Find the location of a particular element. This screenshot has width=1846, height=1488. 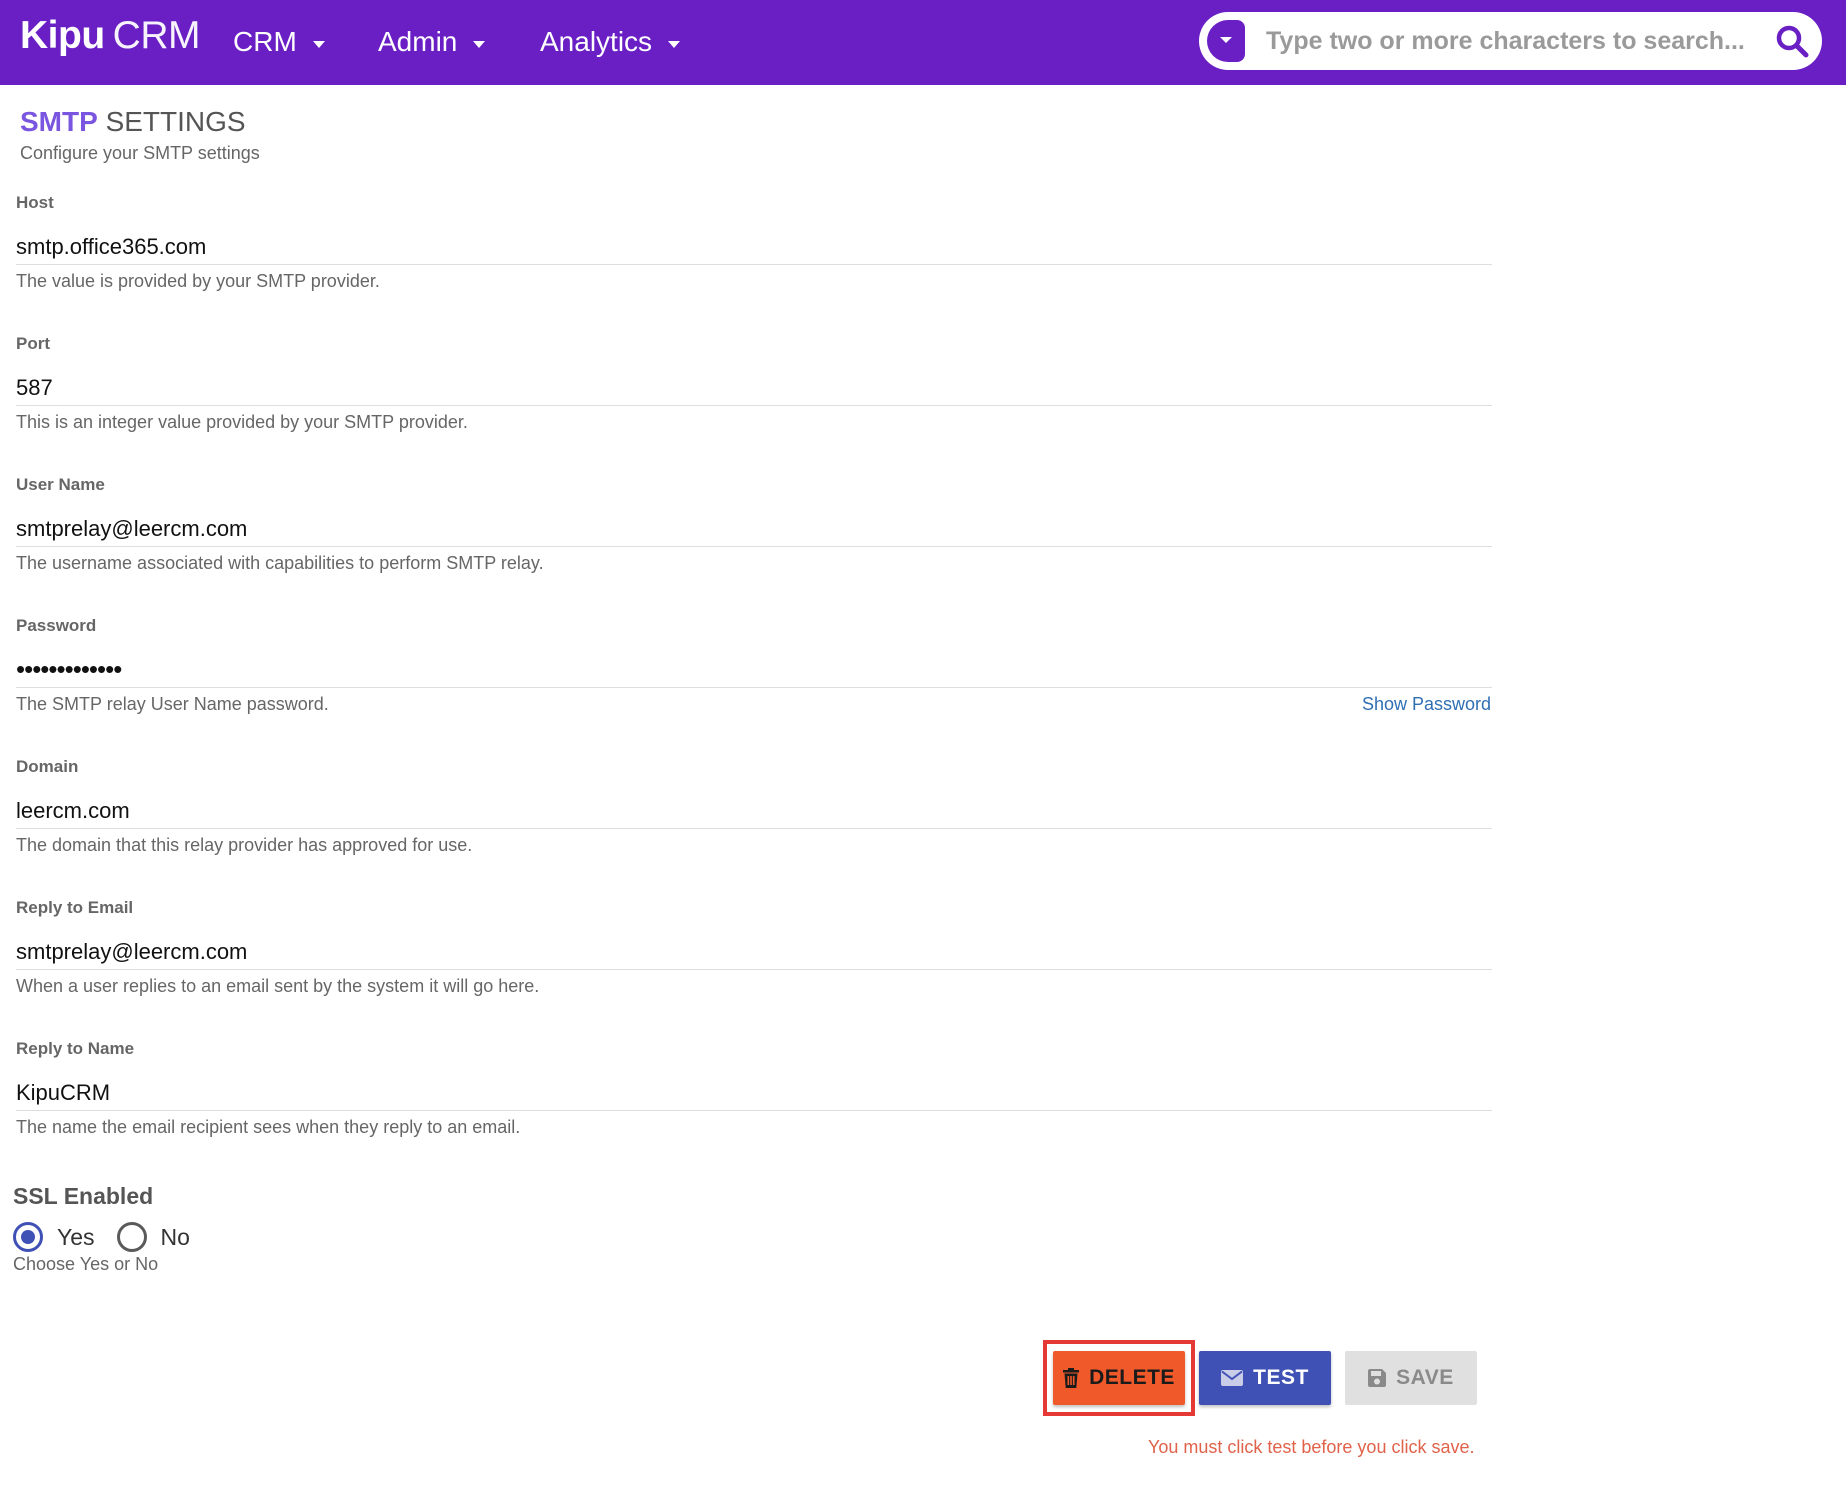

brand-name: Kipu is located at coordinates (62, 35).